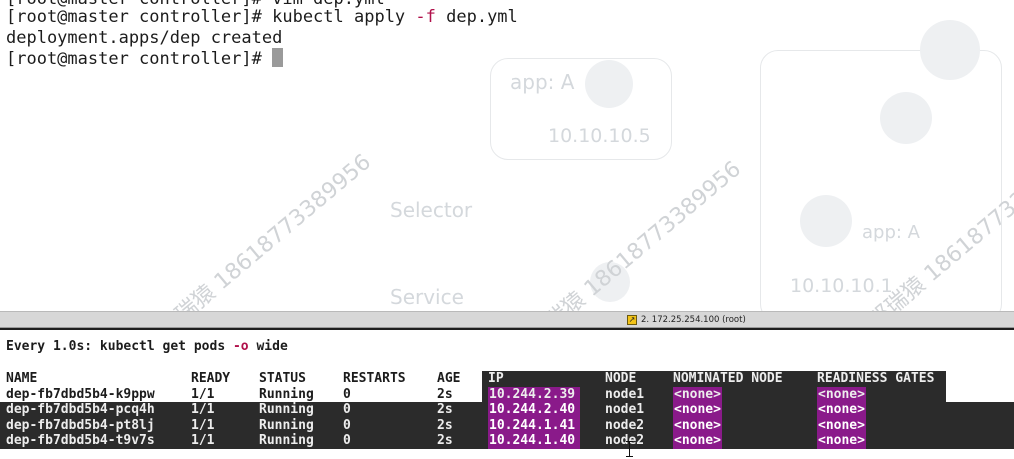 The height and width of the screenshot is (459, 1014). I want to click on session-label: 2. 172.25.254.100 (root), so click(693, 319).